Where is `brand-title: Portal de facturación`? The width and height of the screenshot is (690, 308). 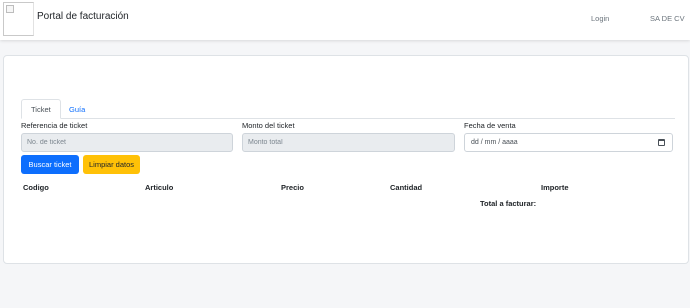 brand-title: Portal de facturación is located at coordinates (83, 16).